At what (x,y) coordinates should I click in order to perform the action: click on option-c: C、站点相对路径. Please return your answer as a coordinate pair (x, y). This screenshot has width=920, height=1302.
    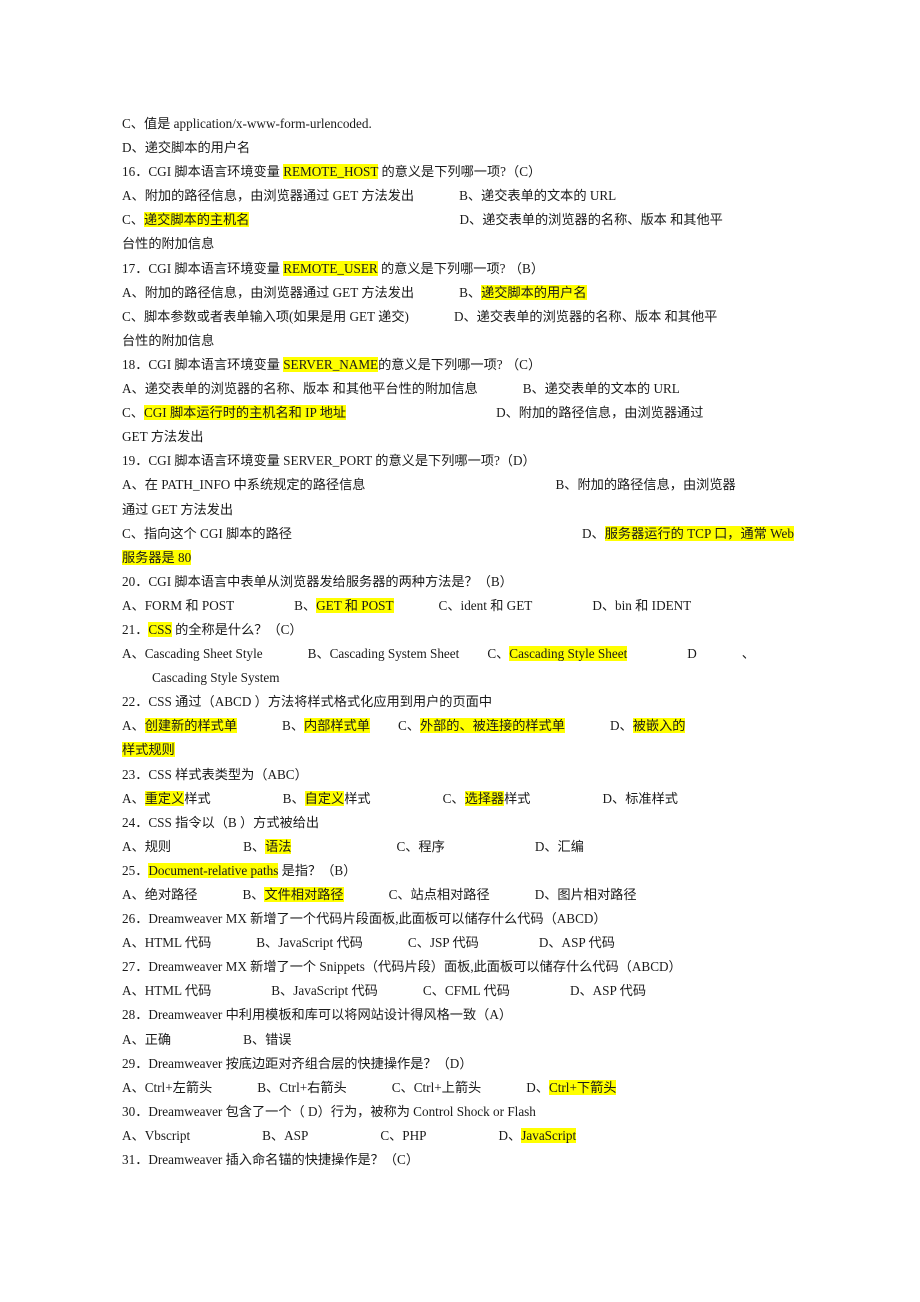
    Looking at the image, I should click on (439, 894).